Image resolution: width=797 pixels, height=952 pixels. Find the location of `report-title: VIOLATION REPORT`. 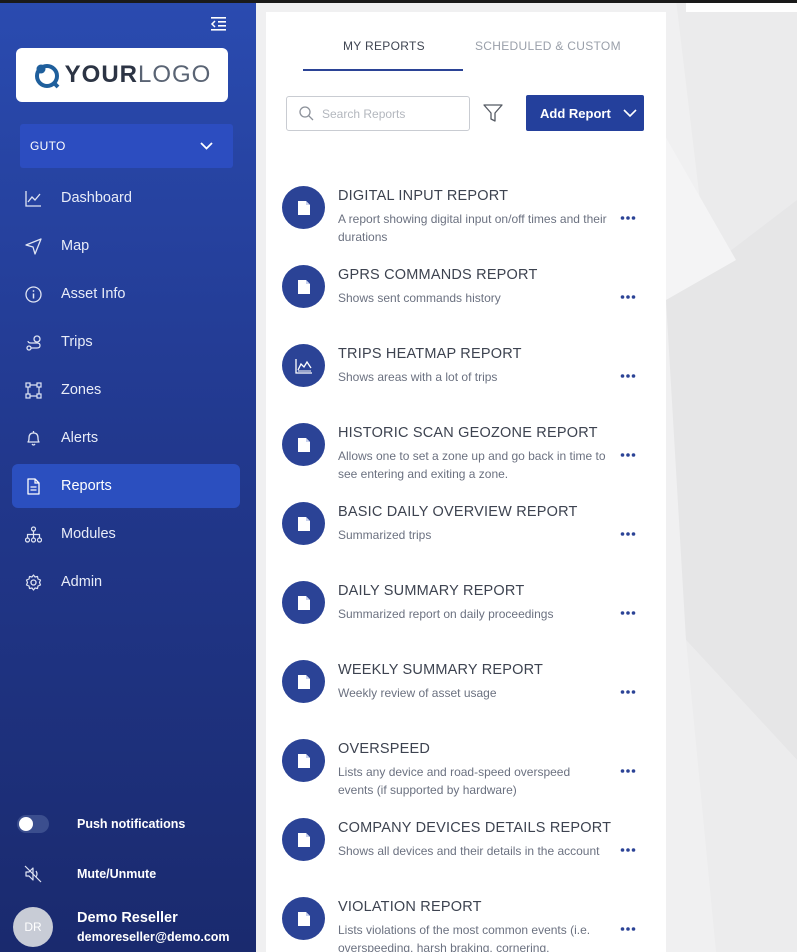

report-title: VIOLATION REPORT is located at coordinates (410, 907).